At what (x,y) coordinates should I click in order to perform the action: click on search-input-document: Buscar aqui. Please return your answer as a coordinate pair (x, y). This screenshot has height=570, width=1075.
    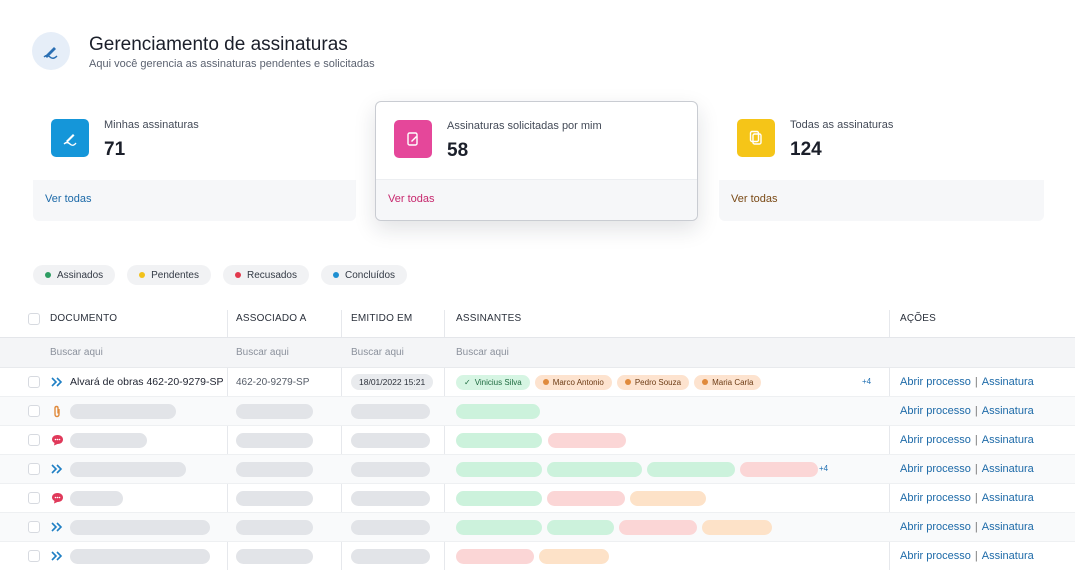
    Looking at the image, I should click on (137, 352).